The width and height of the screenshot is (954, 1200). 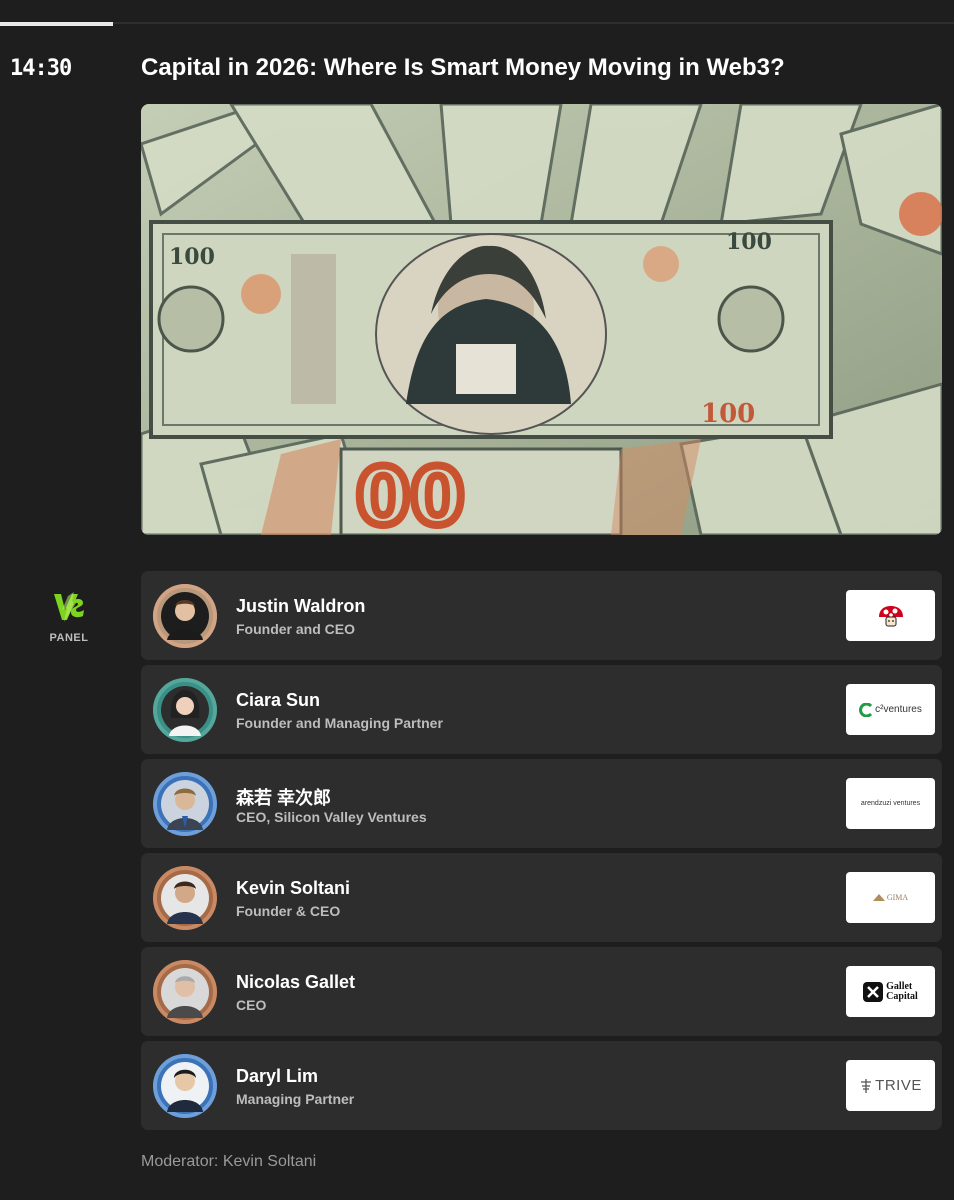 What do you see at coordinates (410, 494) in the screenshot?
I see `svg-text: 00` at bounding box center [410, 494].